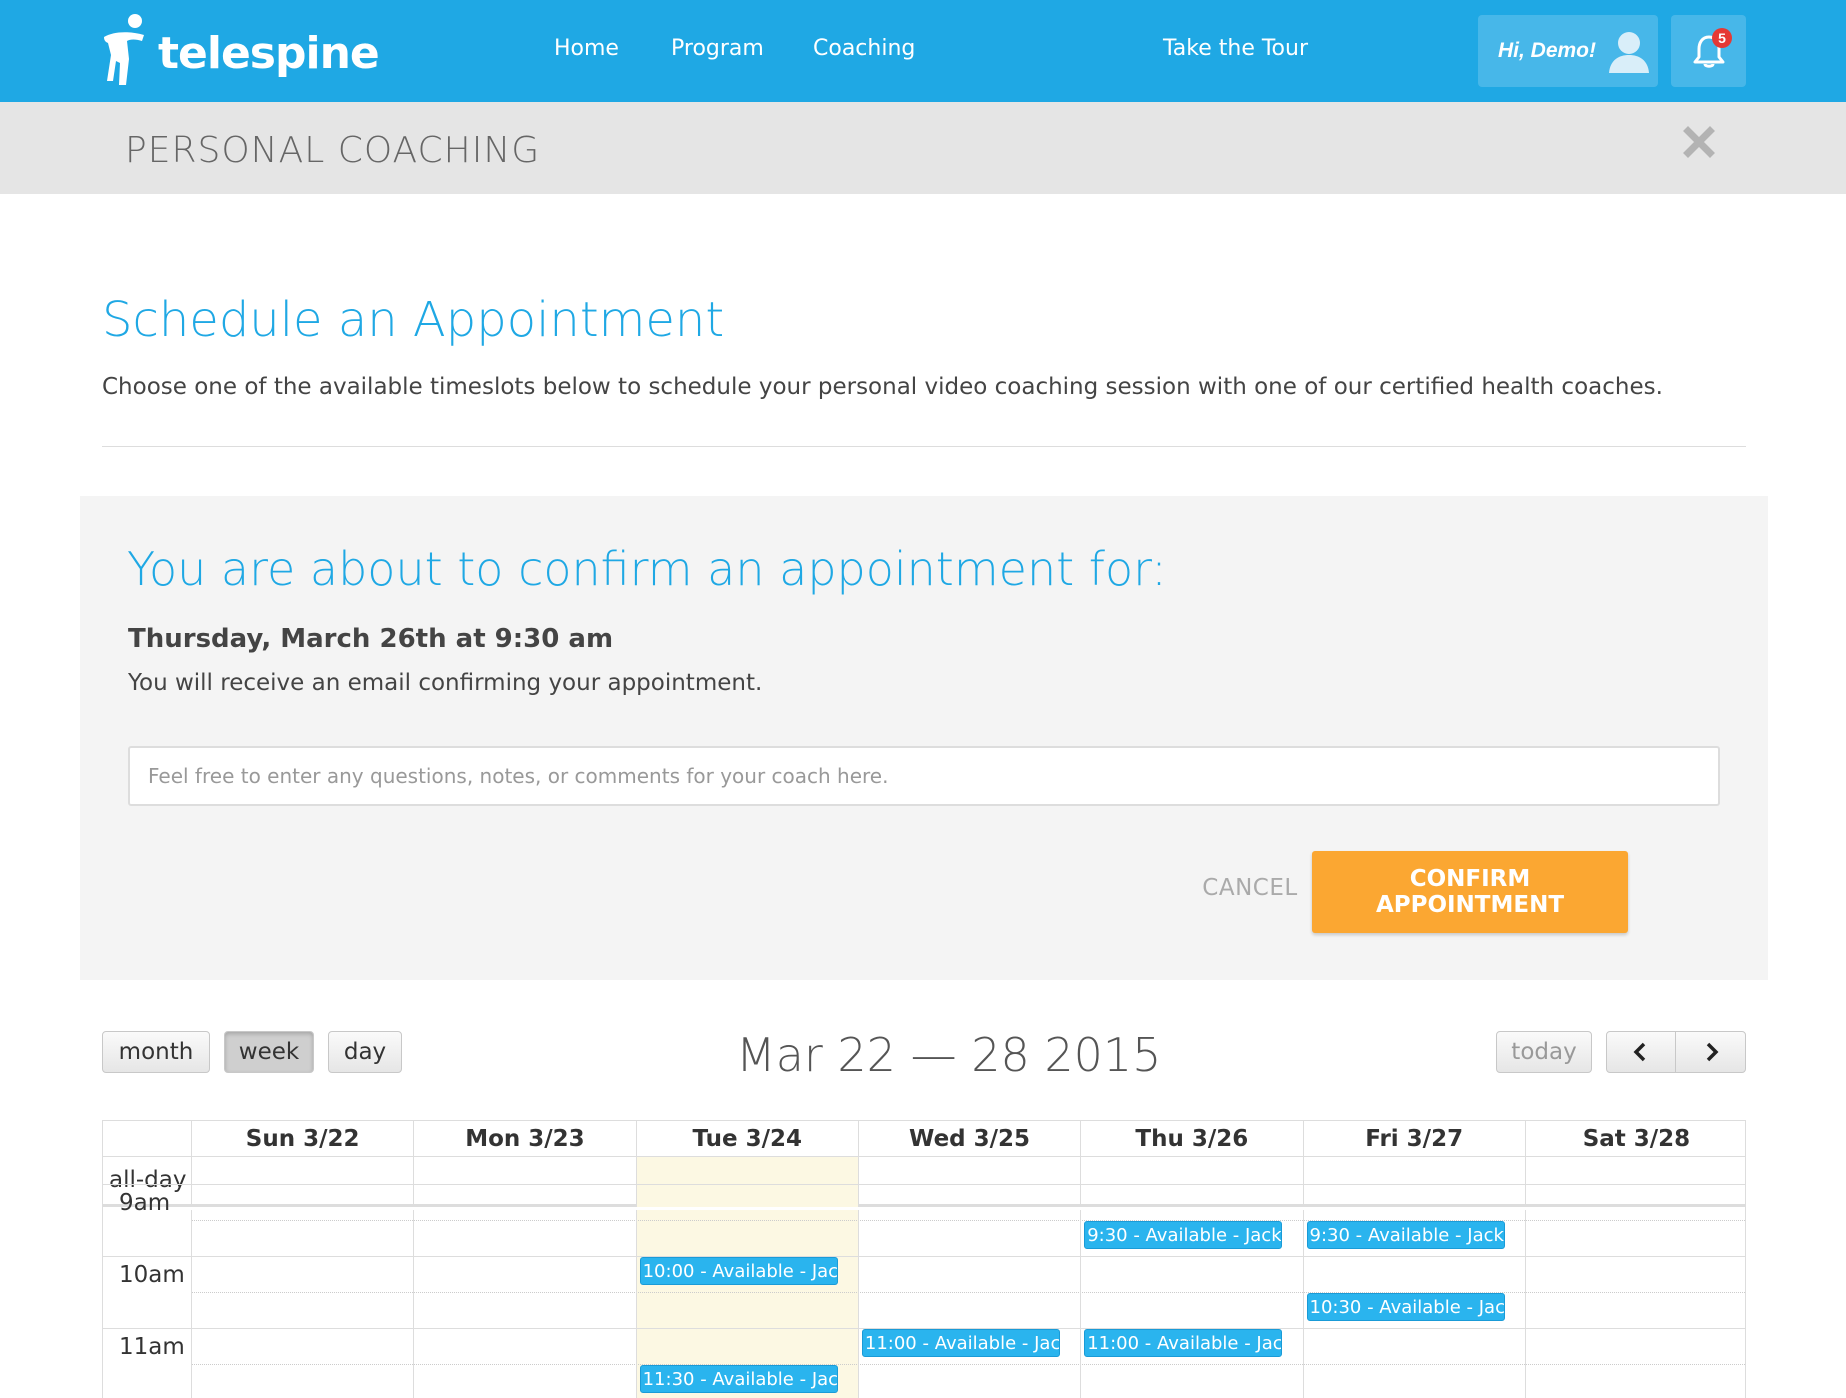 The width and height of the screenshot is (1846, 1398). I want to click on next-week-button, so click(1710, 1052).